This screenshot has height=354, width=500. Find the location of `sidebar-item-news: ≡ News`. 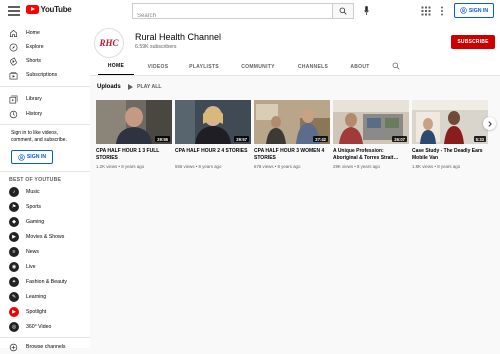

sidebar-item-news: ≡ News is located at coordinates (45, 252).